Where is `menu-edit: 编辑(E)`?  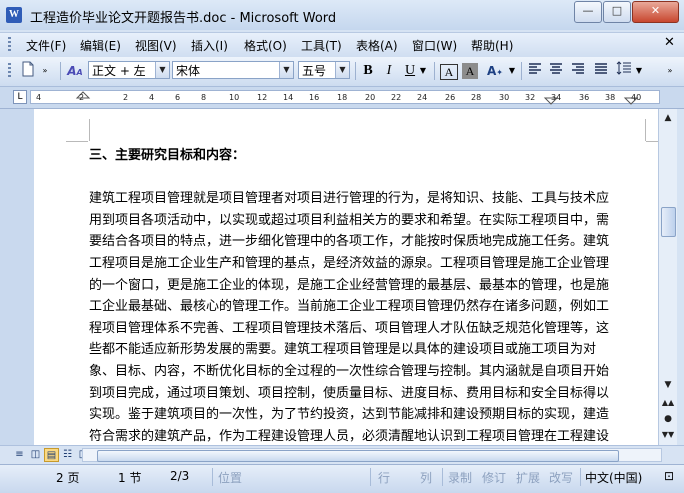
menu-edit: 编辑(E) is located at coordinates (100, 45).